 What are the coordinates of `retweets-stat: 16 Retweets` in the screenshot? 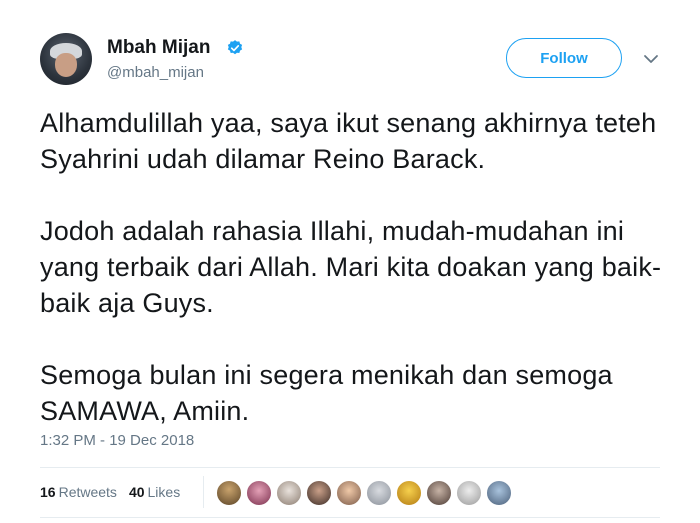 It's located at (78, 492).